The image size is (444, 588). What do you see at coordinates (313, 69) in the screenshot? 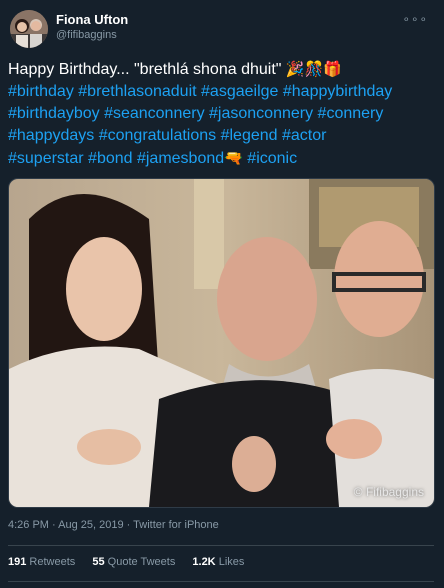
I see `party-emoji: 🎉🎊🎁` at bounding box center [313, 69].